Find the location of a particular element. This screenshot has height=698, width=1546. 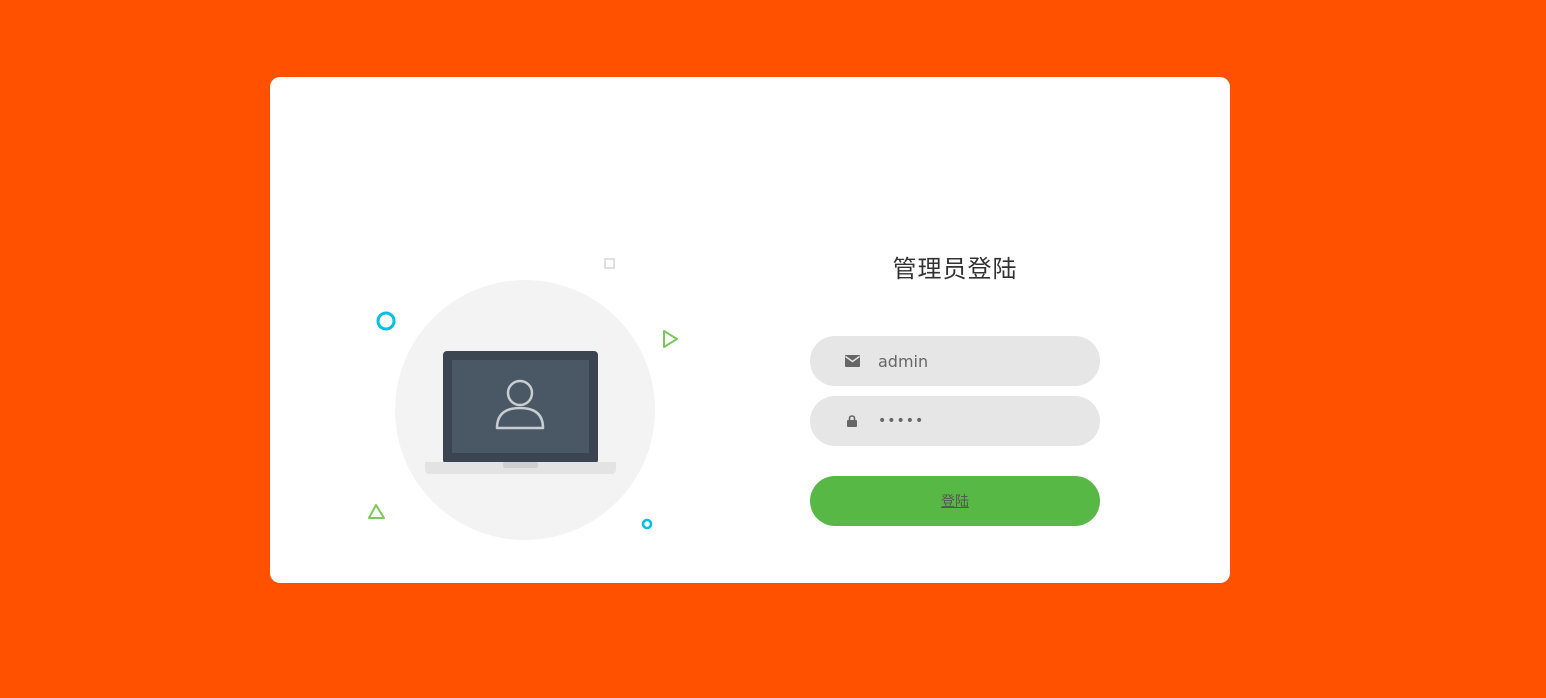

username-field is located at coordinates (955, 361).